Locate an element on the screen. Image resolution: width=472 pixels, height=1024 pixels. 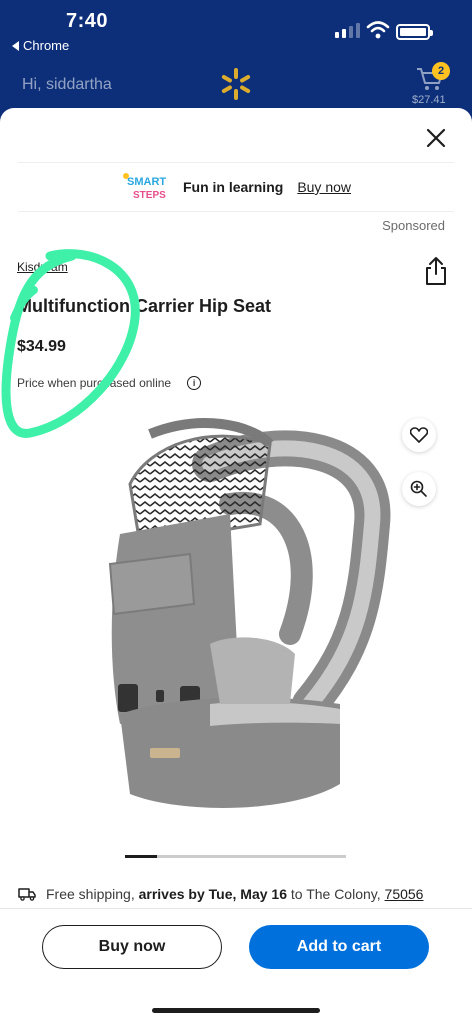
add-to-cart-button: Add to cart is located at coordinates (339, 947).